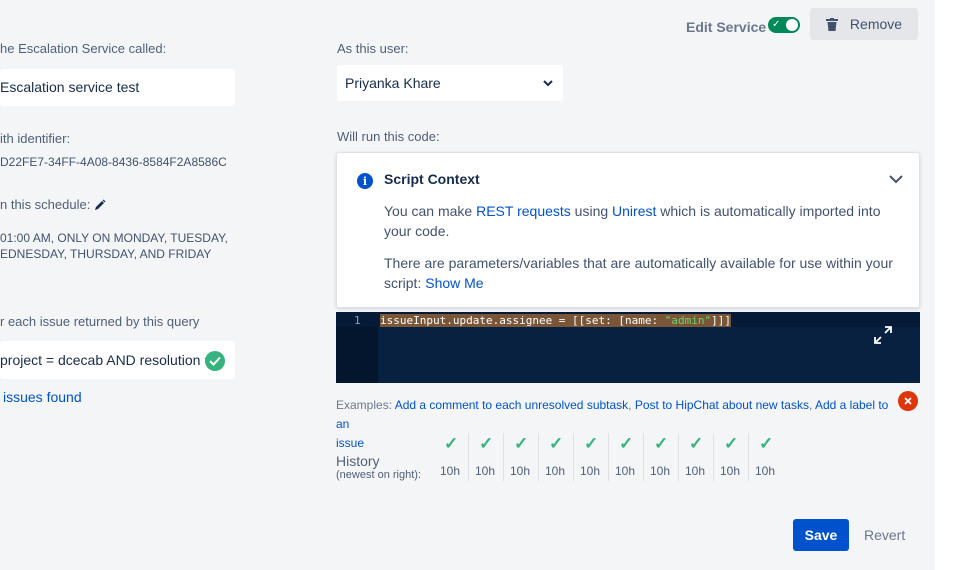 Image resolution: width=955 pixels, height=570 pixels. I want to click on user-select: Priyanka Khare, so click(450, 83).